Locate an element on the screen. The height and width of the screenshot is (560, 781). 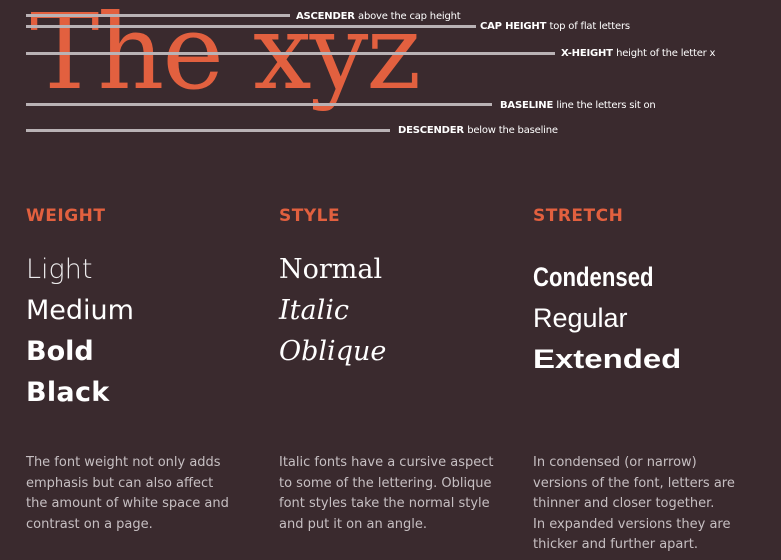
stretch-sample-extended-row: Extended is located at coordinates (649, 359).